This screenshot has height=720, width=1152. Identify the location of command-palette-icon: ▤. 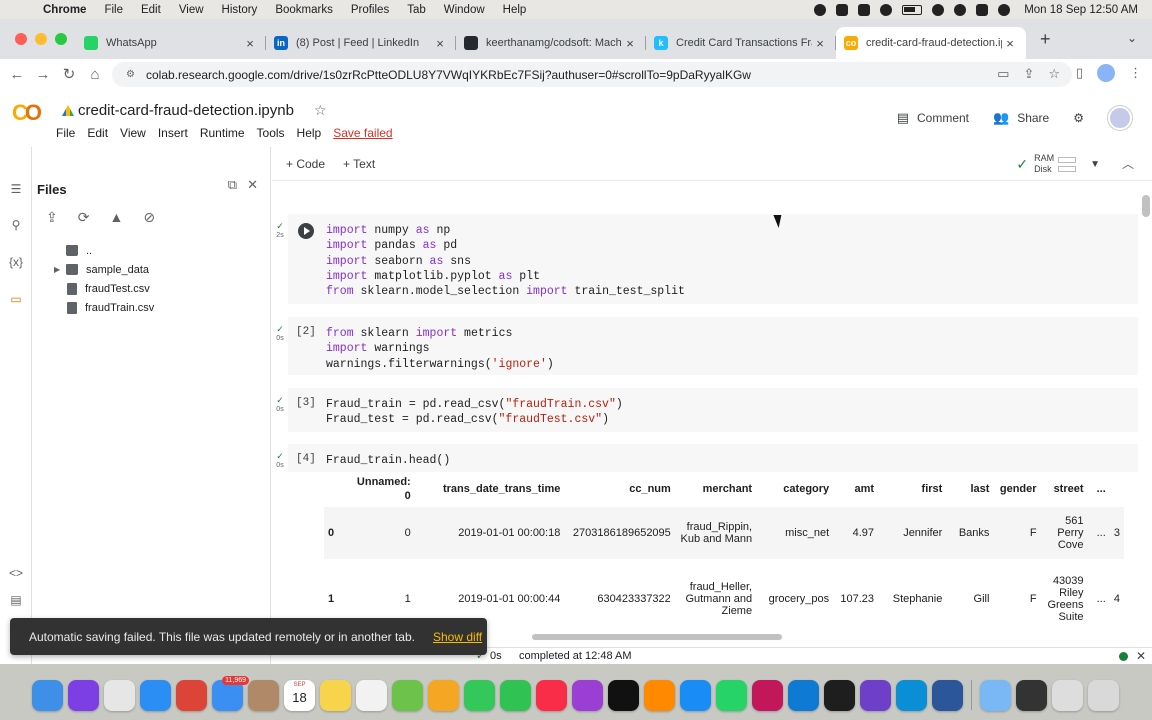
(16, 600).